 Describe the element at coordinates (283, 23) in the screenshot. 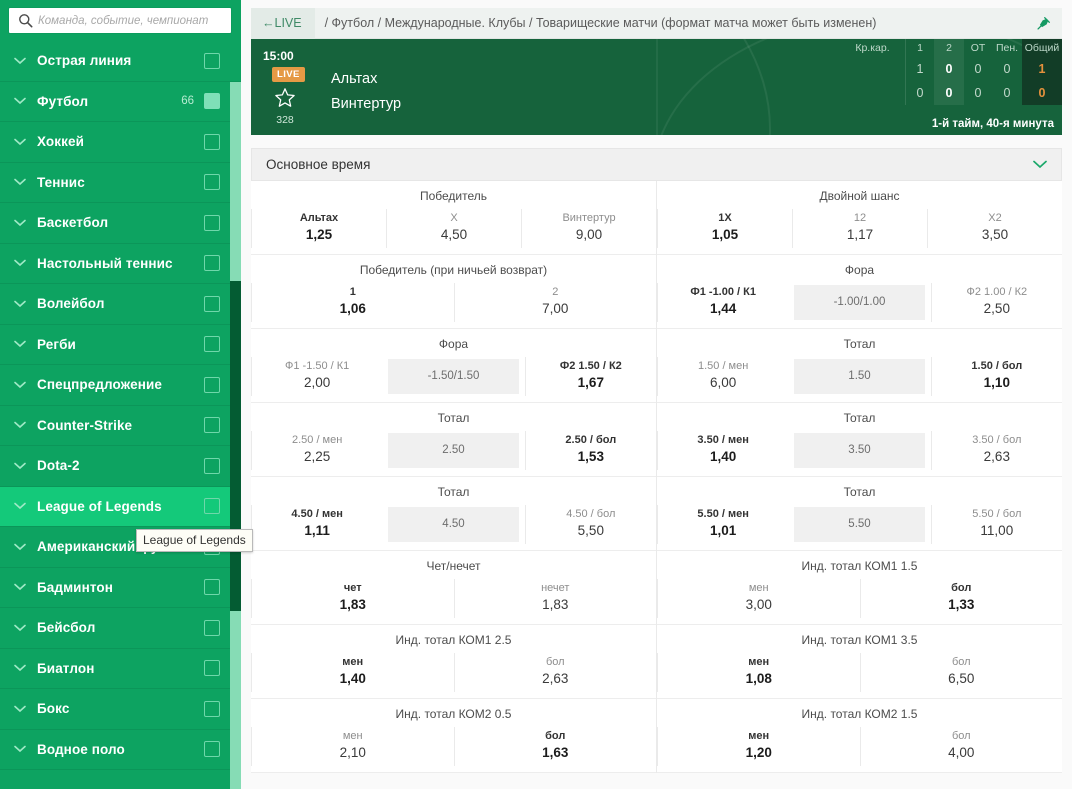

I see `breadcrumb-live-link: ←LIVE` at that location.